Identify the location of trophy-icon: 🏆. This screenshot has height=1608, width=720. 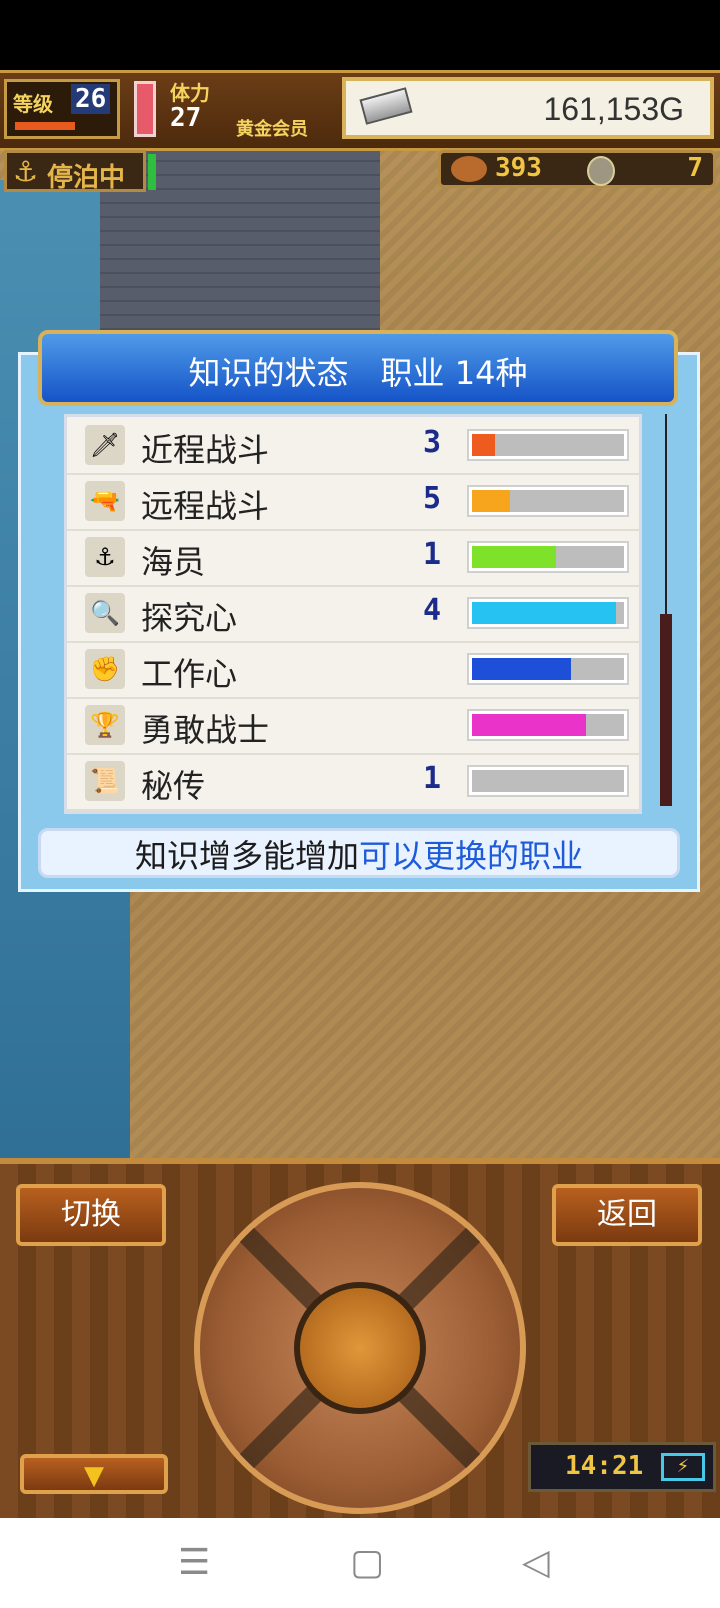
(105, 725).